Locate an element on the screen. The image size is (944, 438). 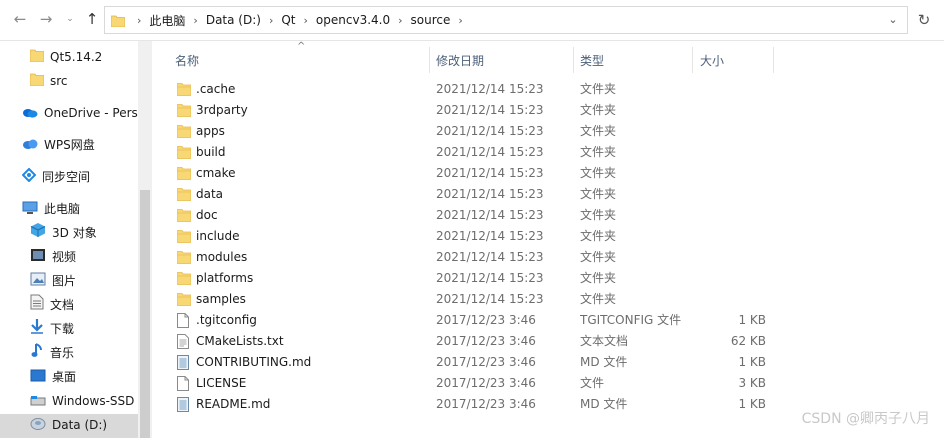
data-drive-icon is located at coordinates (38, 426).